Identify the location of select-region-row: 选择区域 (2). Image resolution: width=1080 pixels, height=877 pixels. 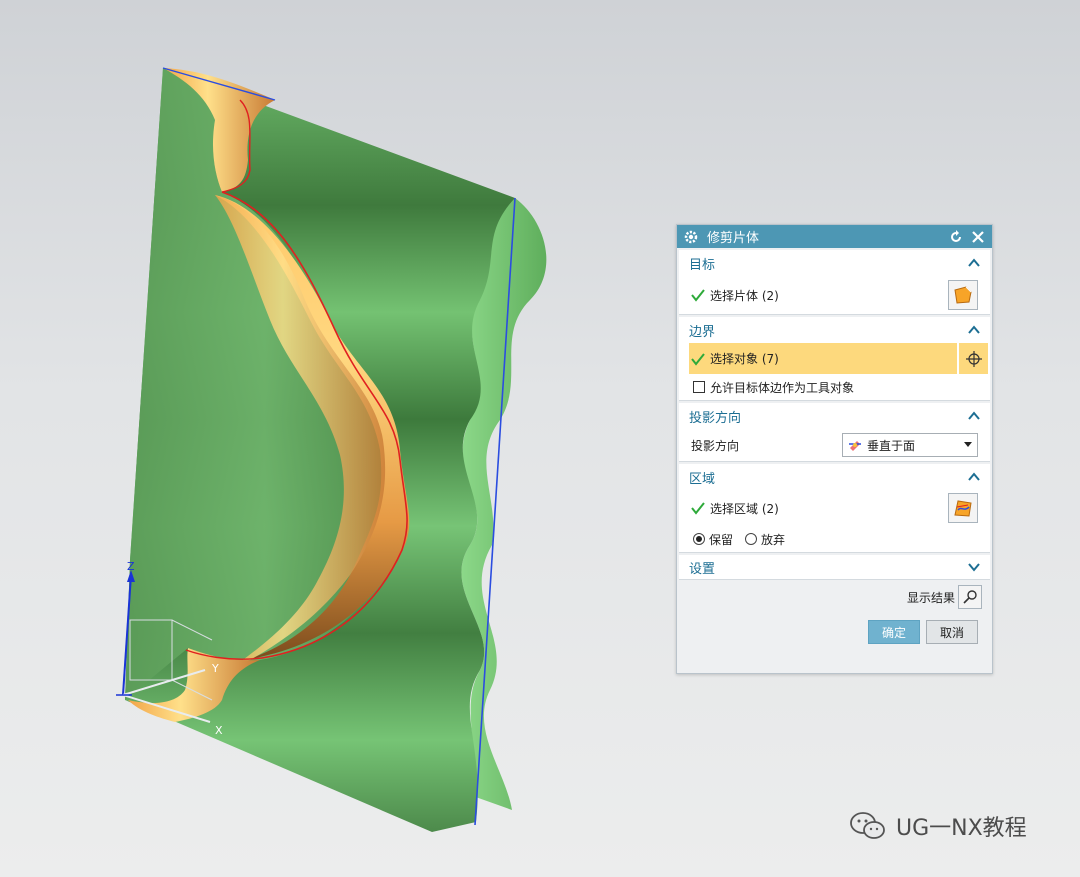
(834, 508).